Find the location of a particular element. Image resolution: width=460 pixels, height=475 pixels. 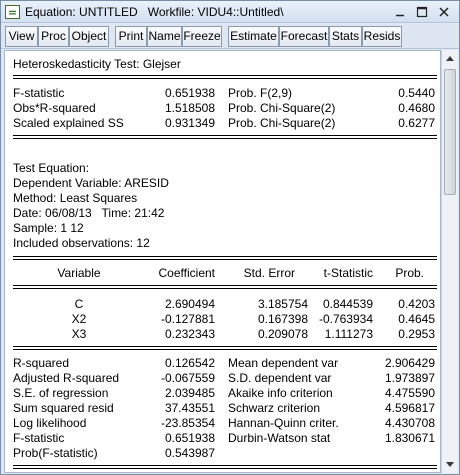

info-line: Included observations: 12 is located at coordinates (81, 243).